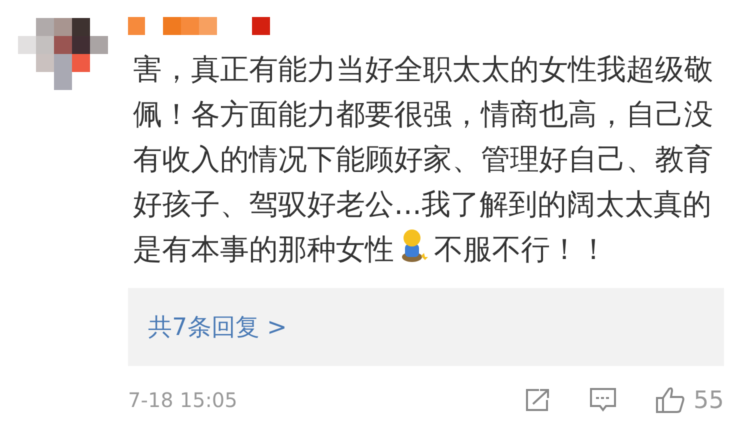 The height and width of the screenshot is (444, 750). What do you see at coordinates (218, 327) in the screenshot?
I see `replies-link: 共7条回复 >` at bounding box center [218, 327].